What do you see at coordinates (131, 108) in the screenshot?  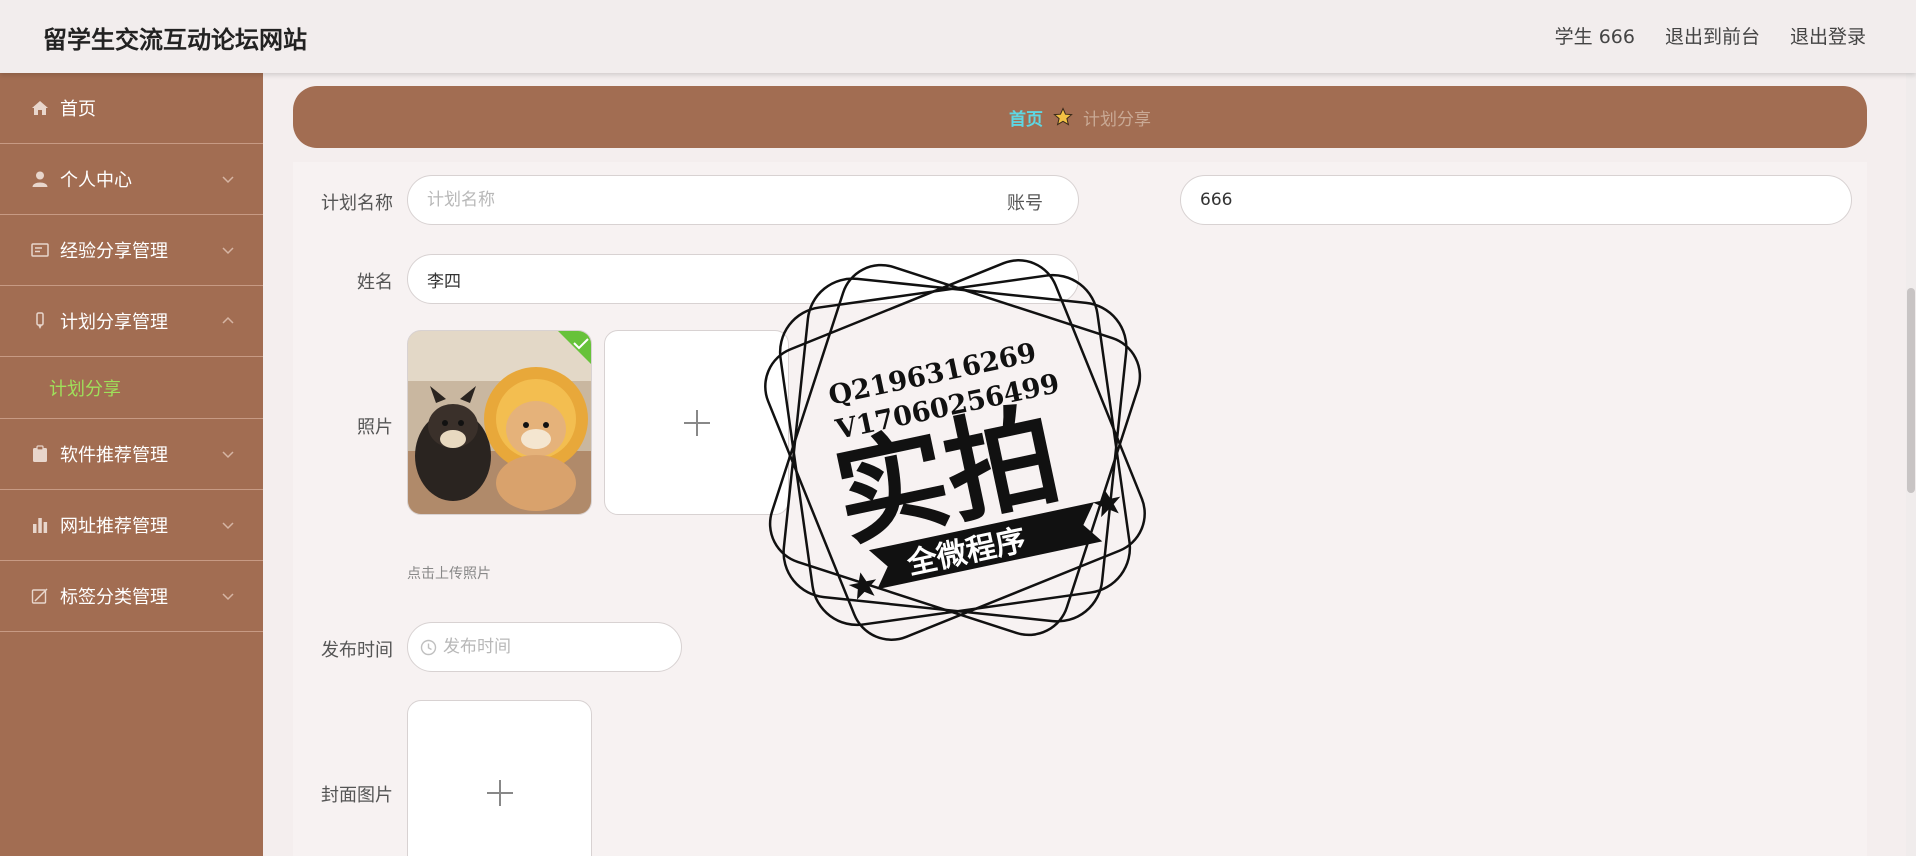 I see `sidebar-item-home: 首页` at bounding box center [131, 108].